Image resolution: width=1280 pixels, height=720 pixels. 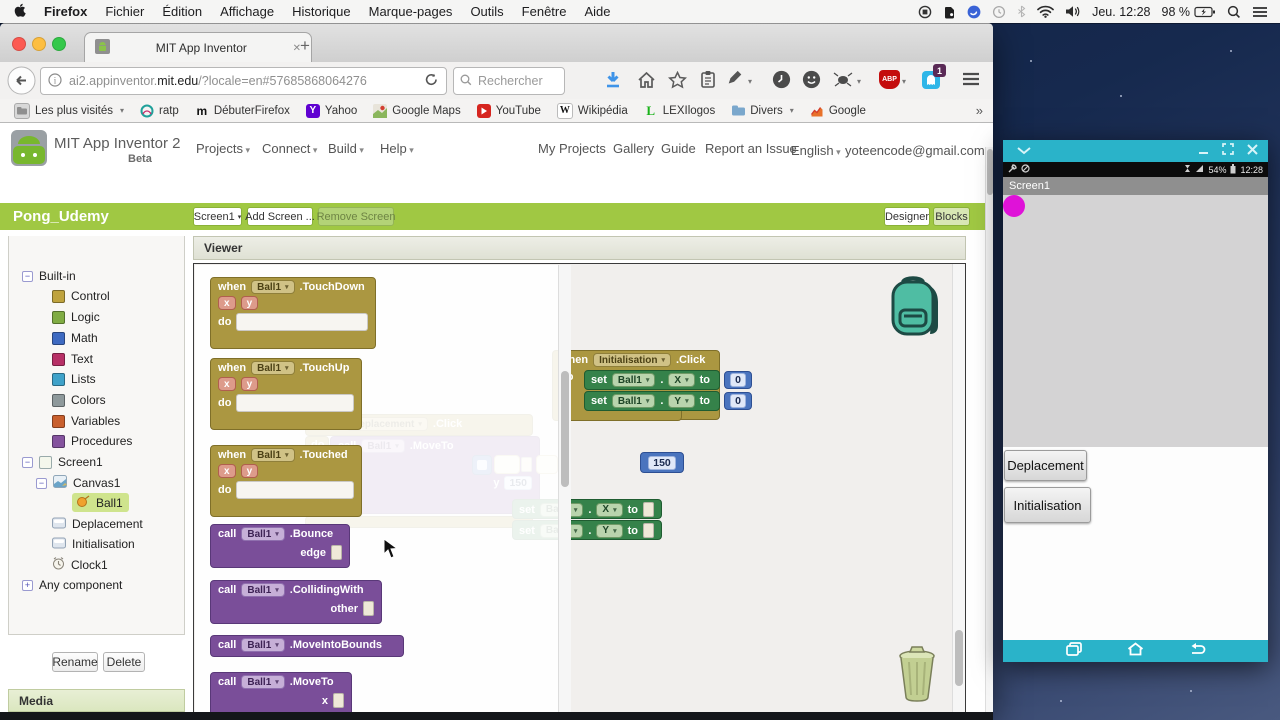 I want to click on screen-record-icon, so click(x=925, y=12).